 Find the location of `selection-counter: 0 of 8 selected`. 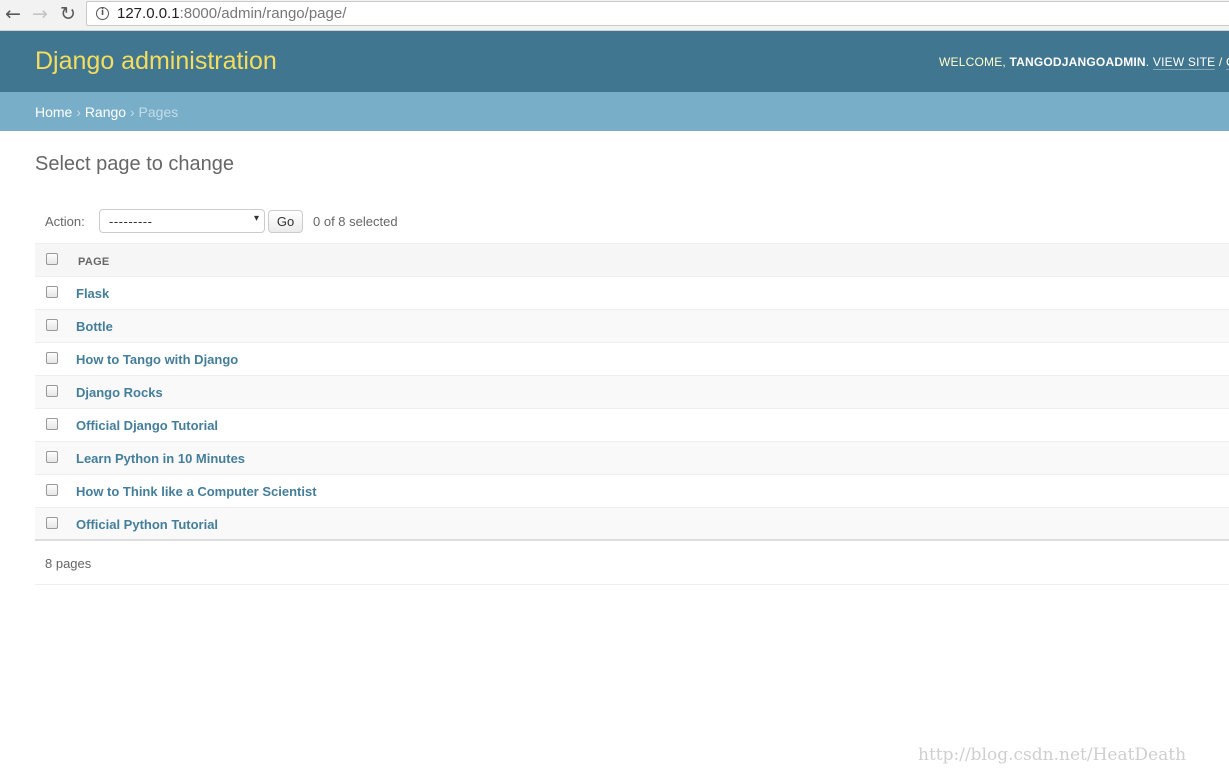

selection-counter: 0 of 8 selected is located at coordinates (355, 221).